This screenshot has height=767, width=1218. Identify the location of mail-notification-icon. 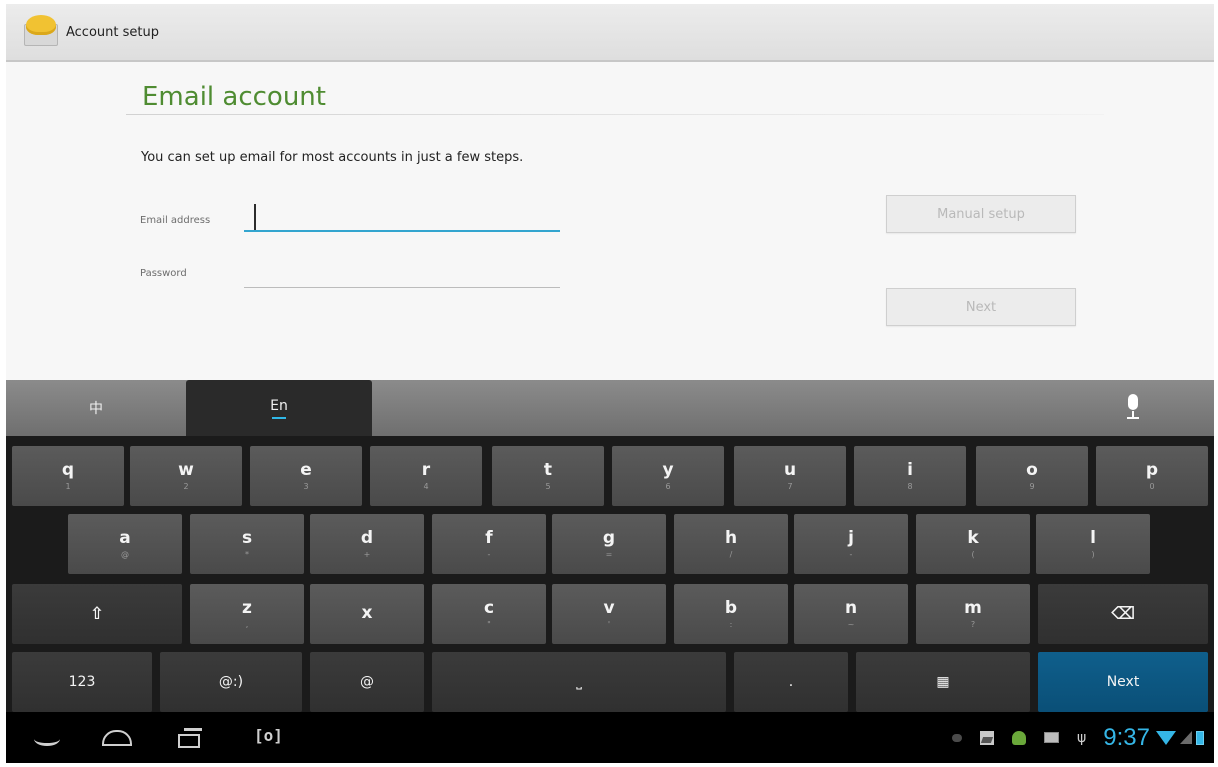
(1052, 737).